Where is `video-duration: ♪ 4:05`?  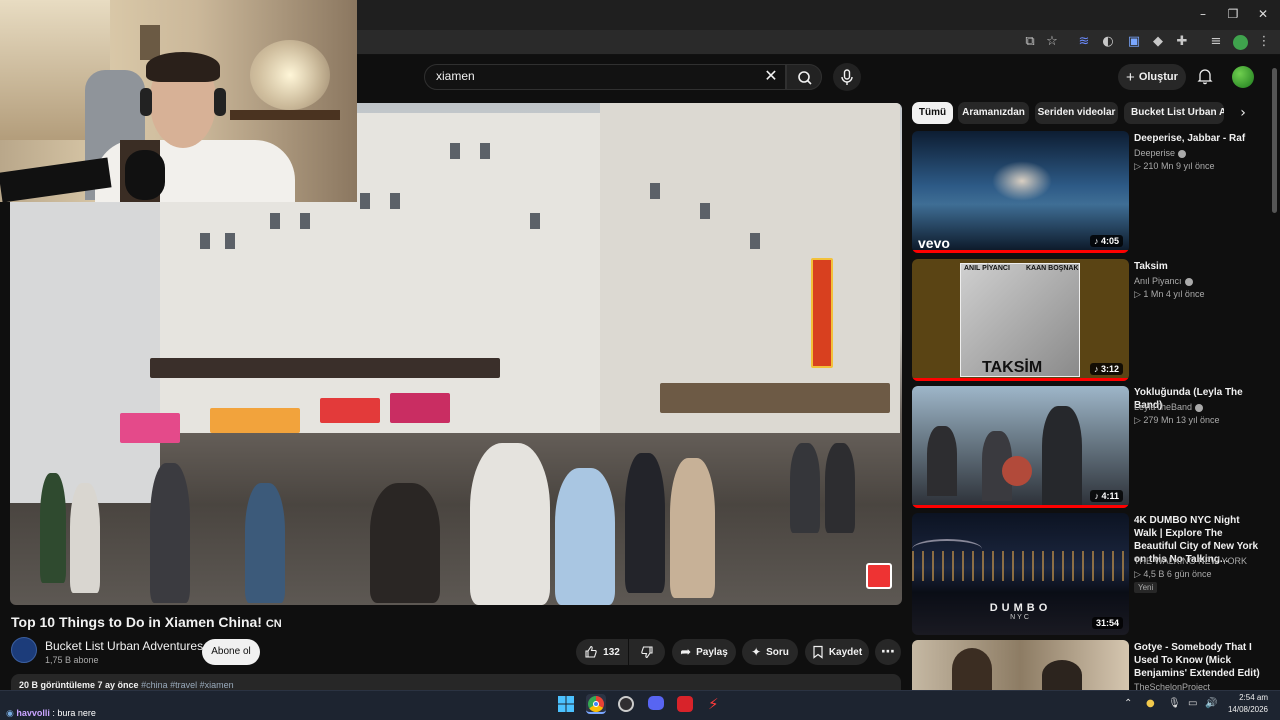 video-duration: ♪ 4:05 is located at coordinates (1106, 241).